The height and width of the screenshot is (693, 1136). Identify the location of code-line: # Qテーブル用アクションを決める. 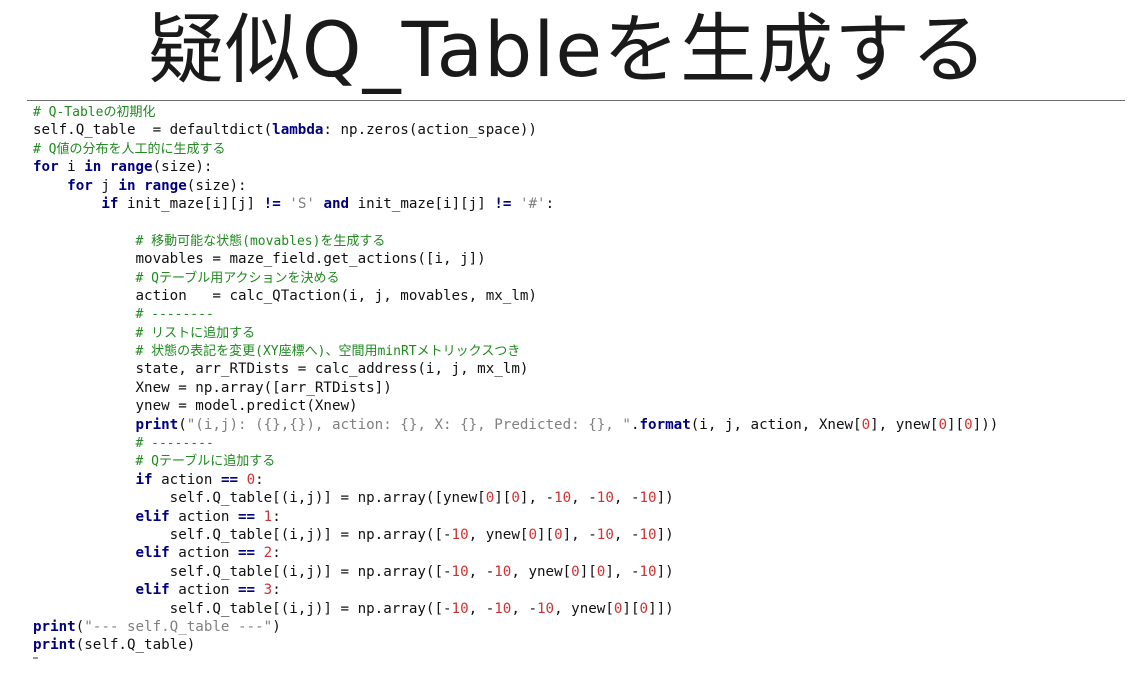
(515, 278).